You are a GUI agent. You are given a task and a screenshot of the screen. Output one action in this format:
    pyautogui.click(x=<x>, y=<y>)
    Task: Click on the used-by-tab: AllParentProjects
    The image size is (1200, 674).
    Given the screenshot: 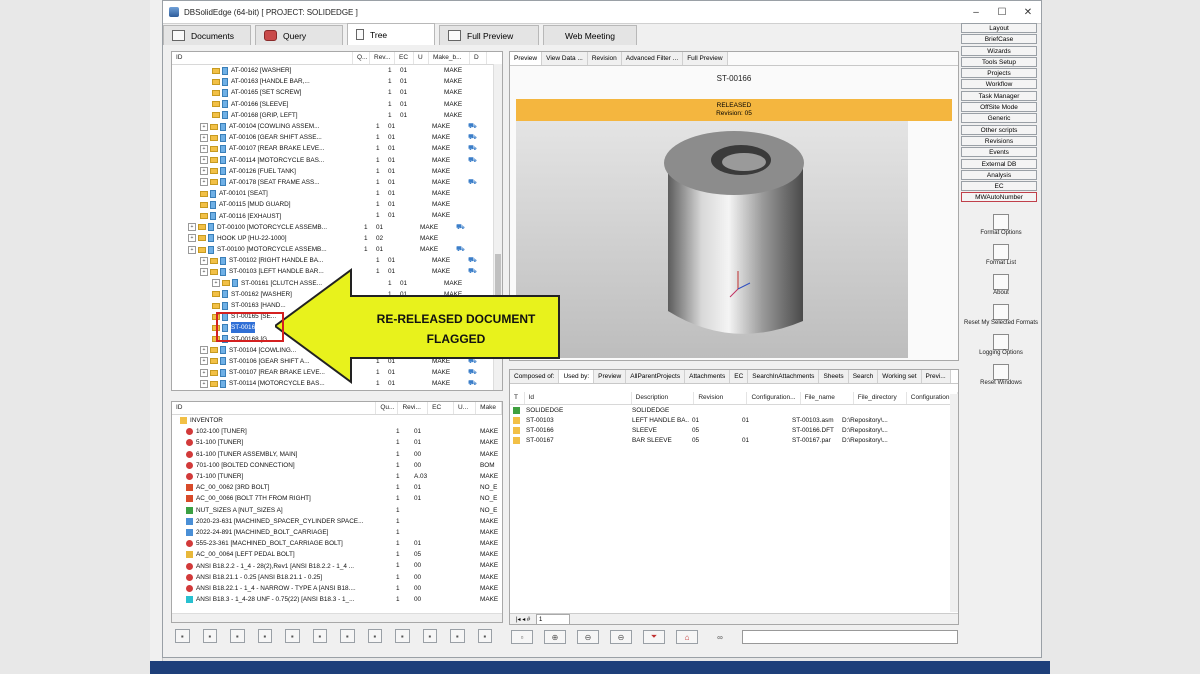 What is the action you would take?
    pyautogui.click(x=656, y=376)
    